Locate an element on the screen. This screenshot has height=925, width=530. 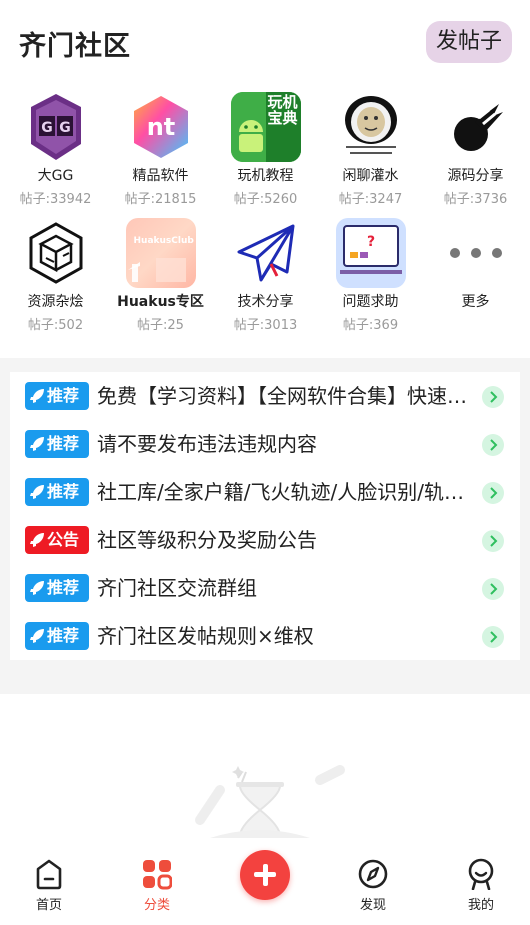
notice-text: 齐门社区交流群组 is located at coordinates (177, 588).